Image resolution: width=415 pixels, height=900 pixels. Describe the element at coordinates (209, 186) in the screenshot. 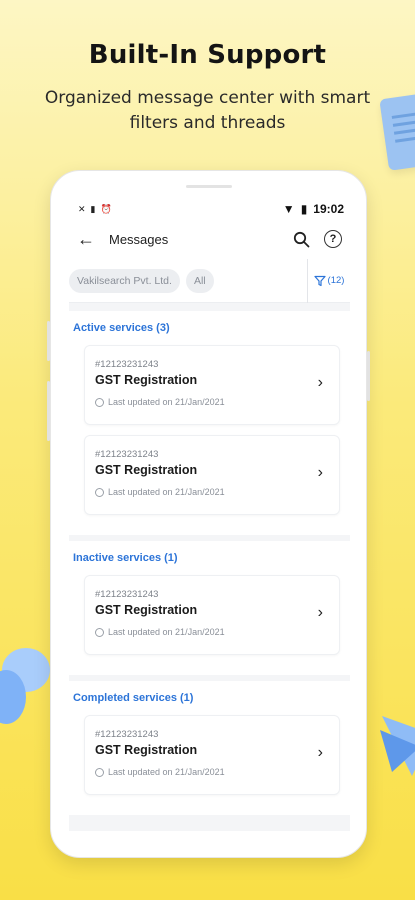

I see `phone-speaker` at that location.